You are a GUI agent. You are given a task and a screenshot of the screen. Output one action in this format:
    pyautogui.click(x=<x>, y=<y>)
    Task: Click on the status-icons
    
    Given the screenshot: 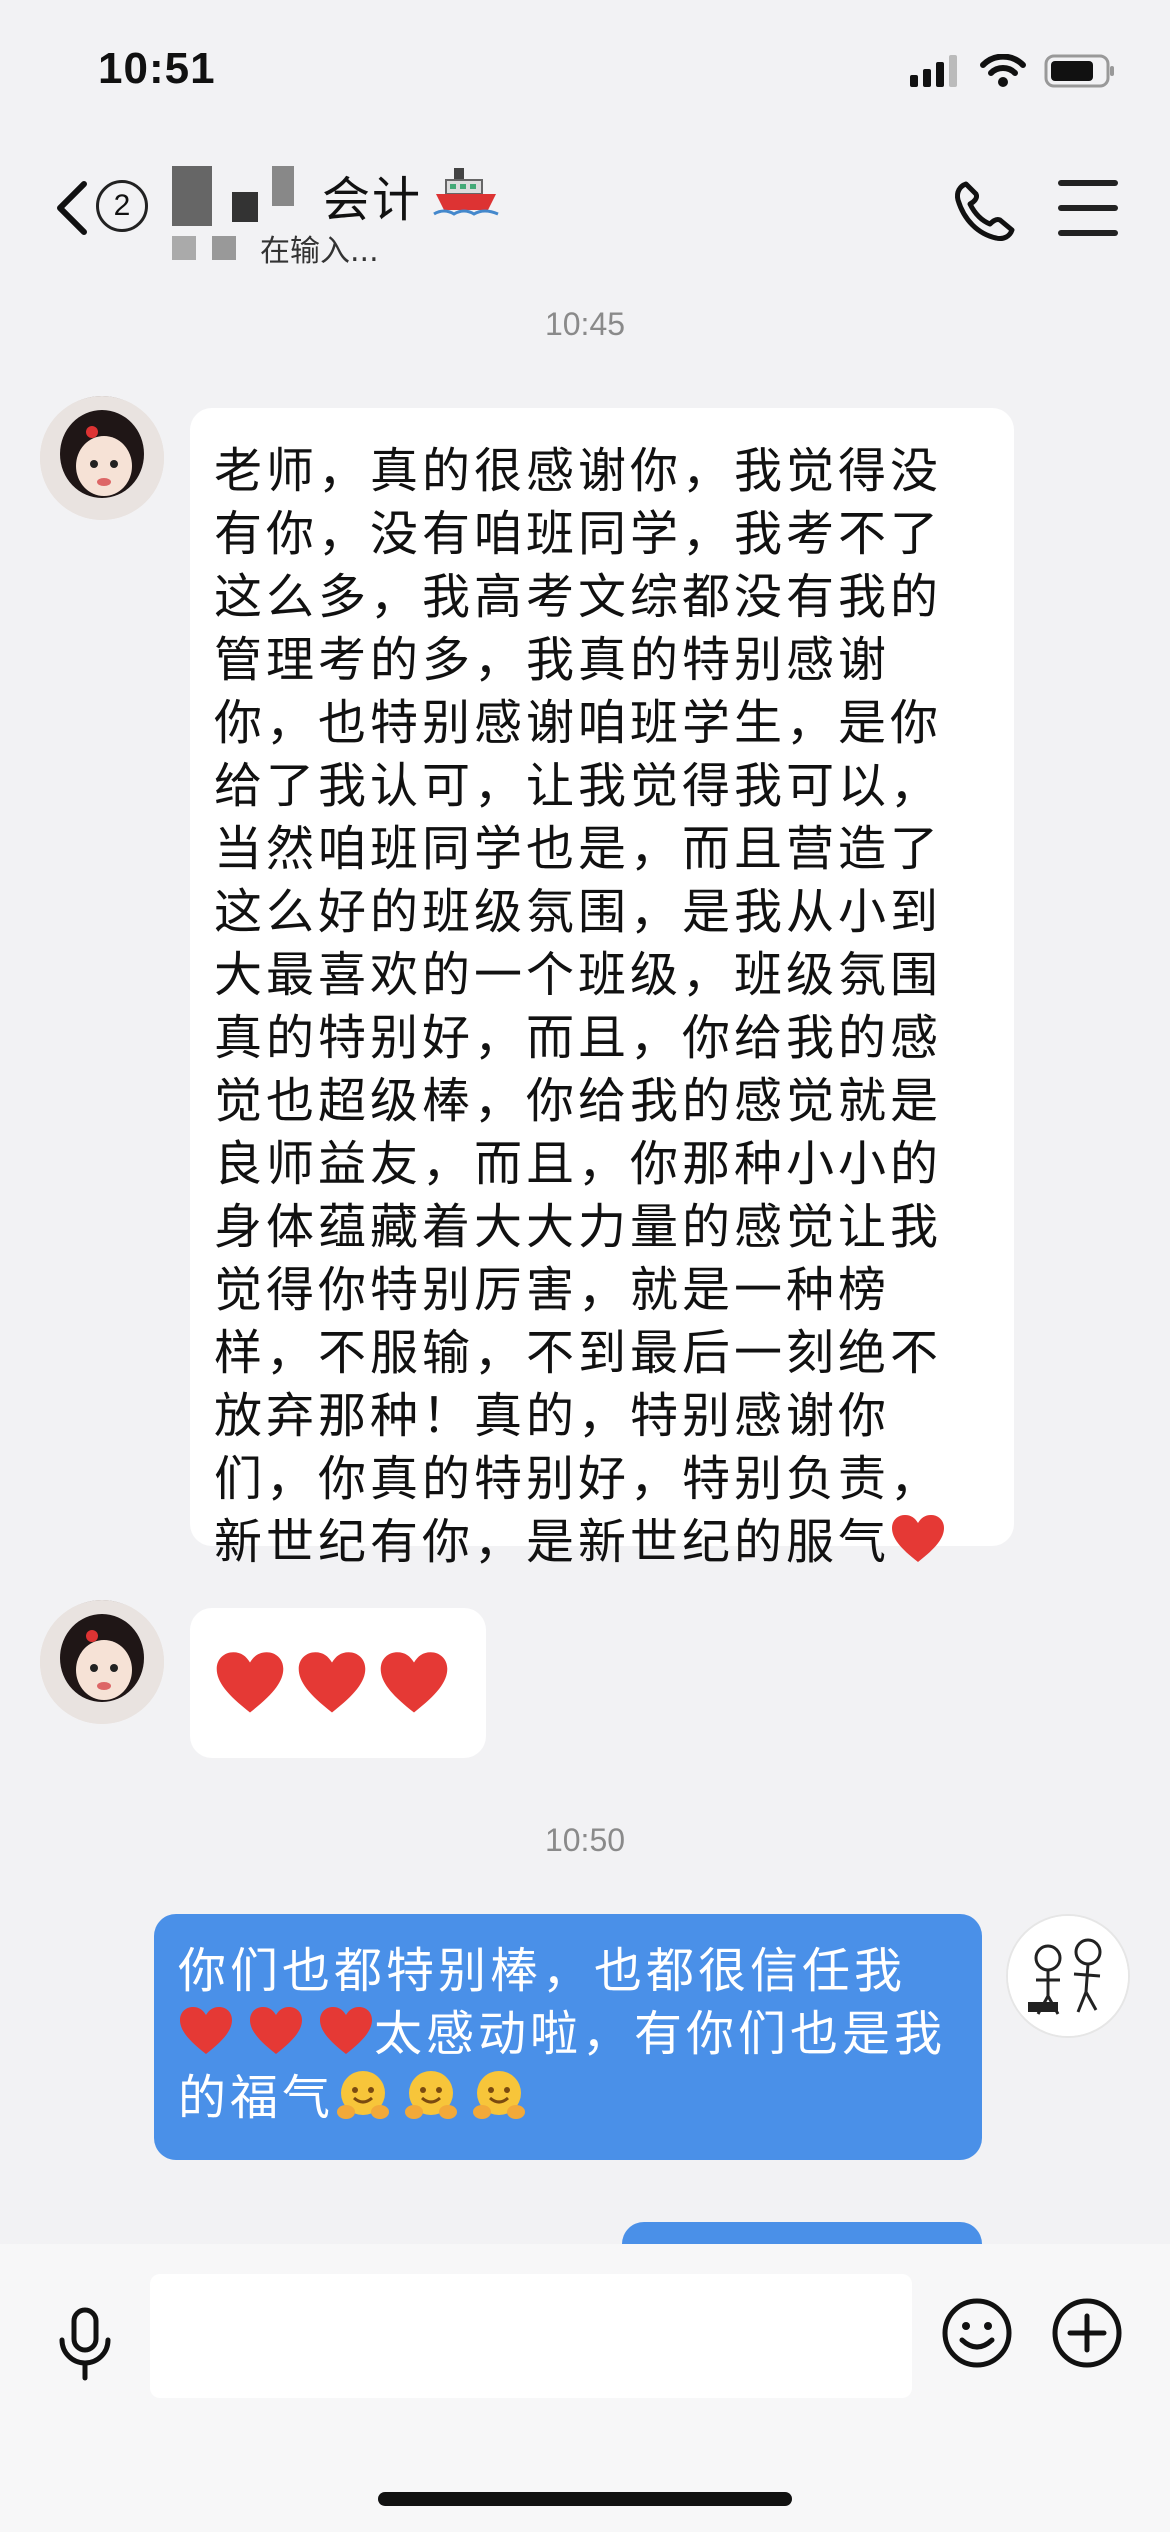 What is the action you would take?
    pyautogui.click(x=1013, y=71)
    